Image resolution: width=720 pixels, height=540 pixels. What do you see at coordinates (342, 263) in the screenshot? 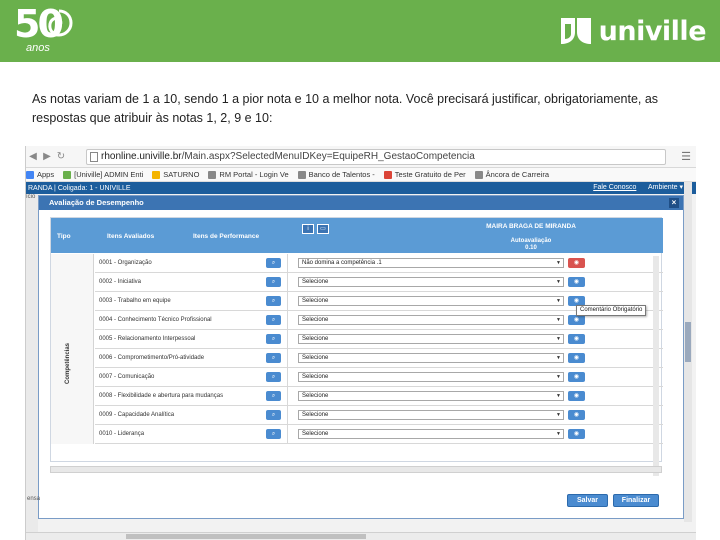
I see `rating-value: Não domina a competência .1` at bounding box center [342, 263].